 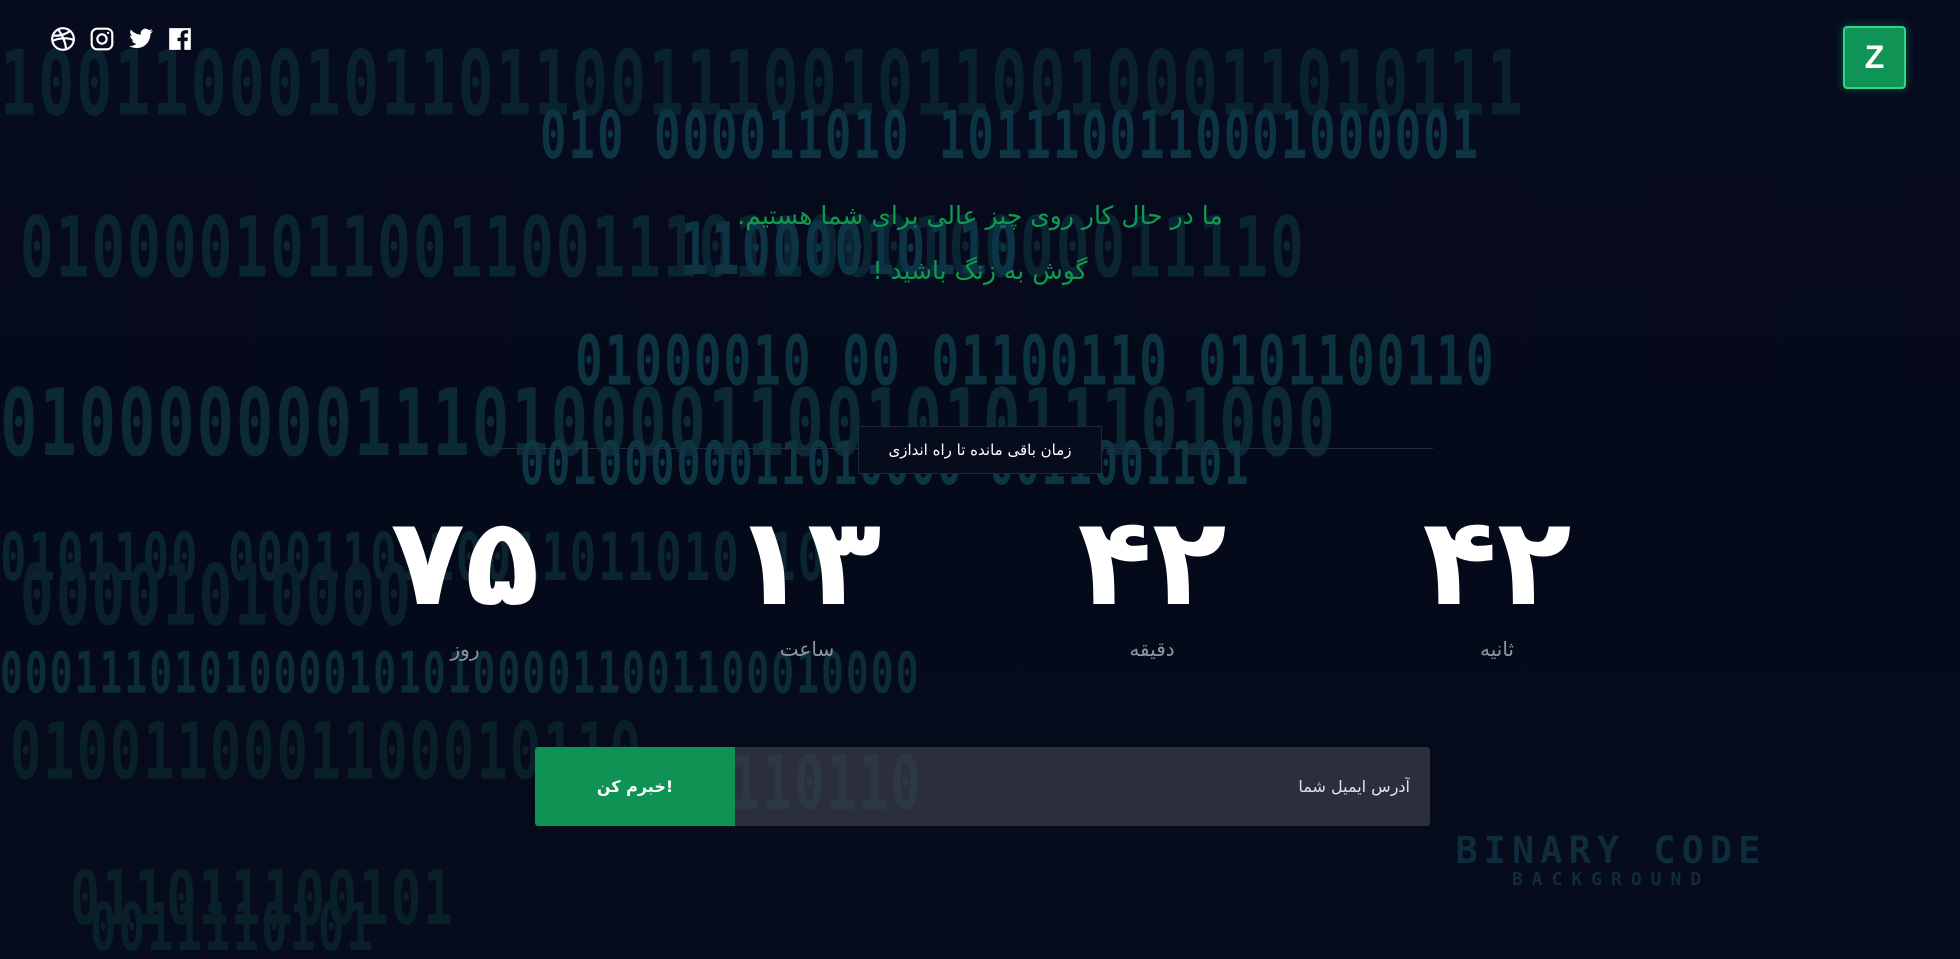 What do you see at coordinates (980, 450) in the screenshot?
I see `countdown-label: زمان باقی مانده تا راه اندازی` at bounding box center [980, 450].